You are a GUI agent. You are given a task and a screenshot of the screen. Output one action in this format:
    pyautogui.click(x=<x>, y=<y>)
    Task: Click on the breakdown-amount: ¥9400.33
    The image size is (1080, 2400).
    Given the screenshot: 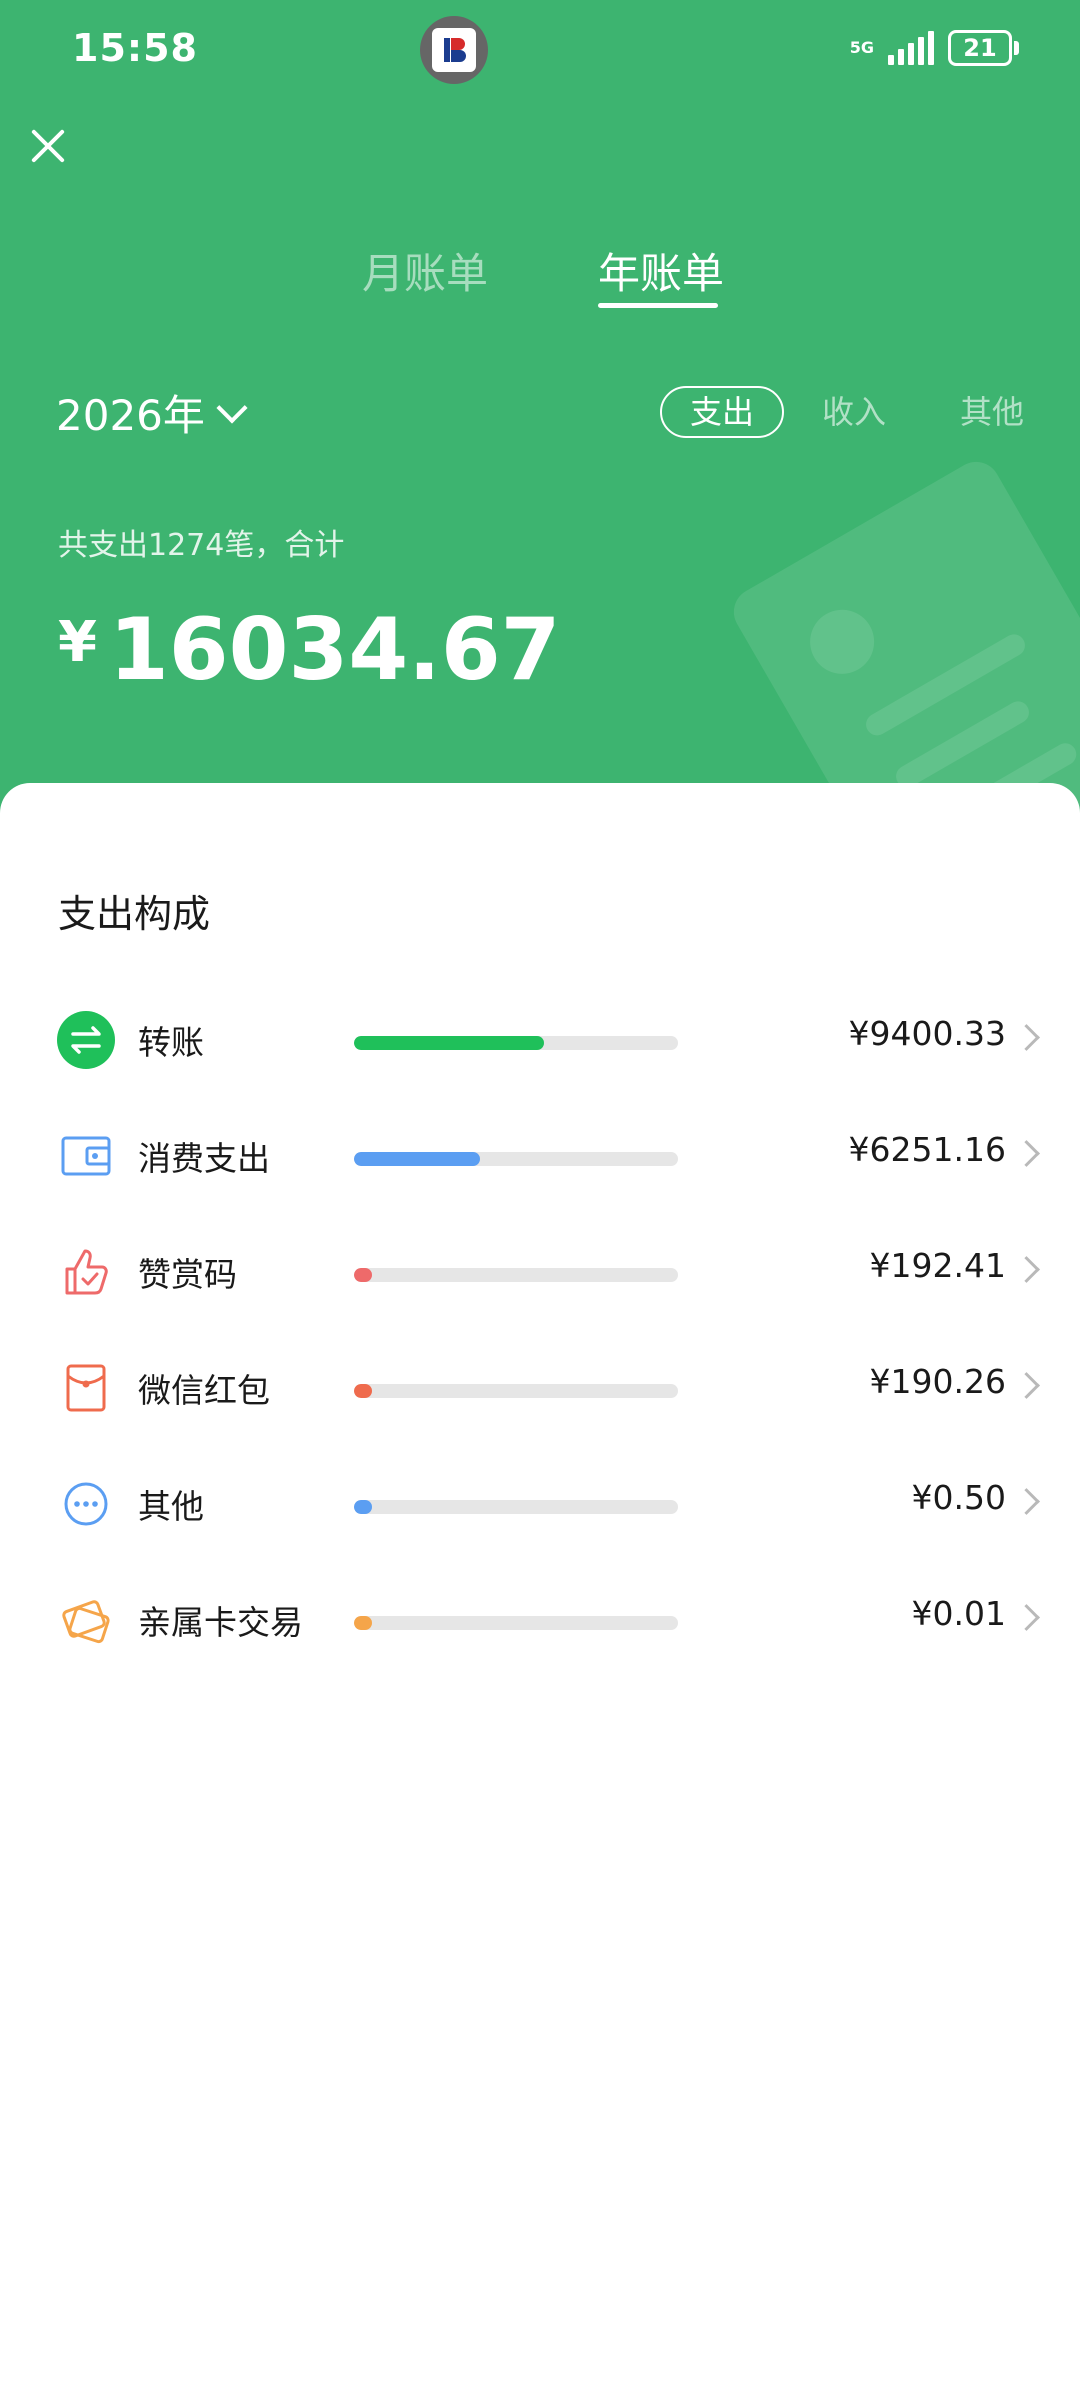 What is the action you would take?
    pyautogui.click(x=927, y=1033)
    